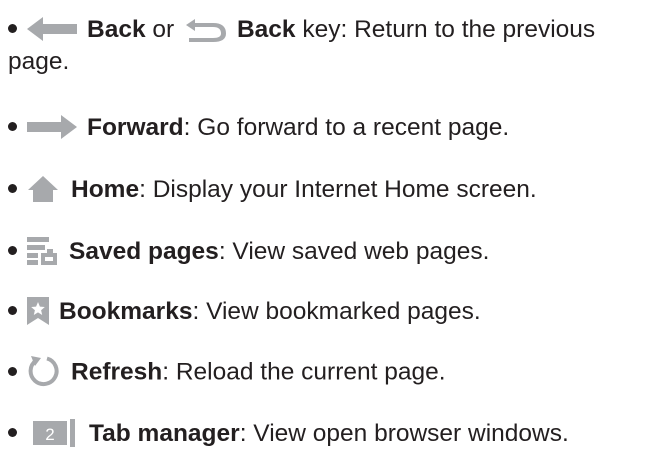 The image size is (672, 450). What do you see at coordinates (354, 251) in the screenshot?
I see `saved-pages-description: : View saved web pages.` at bounding box center [354, 251].